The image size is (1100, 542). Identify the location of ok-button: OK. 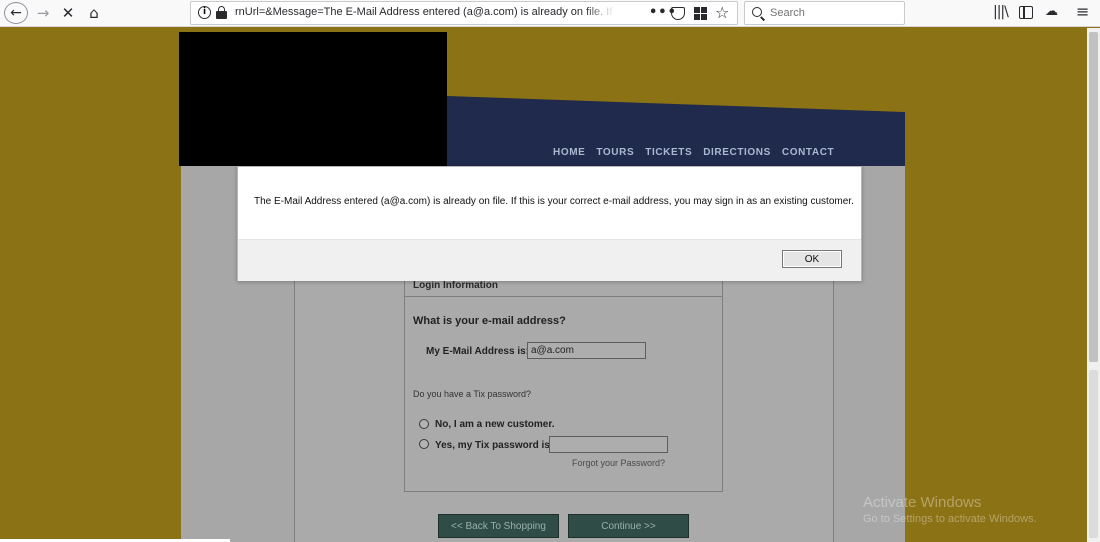
(812, 259).